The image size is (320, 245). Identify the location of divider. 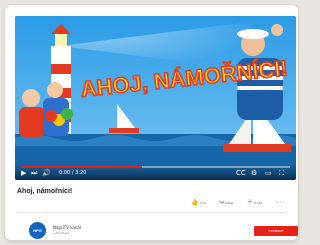
(151, 212).